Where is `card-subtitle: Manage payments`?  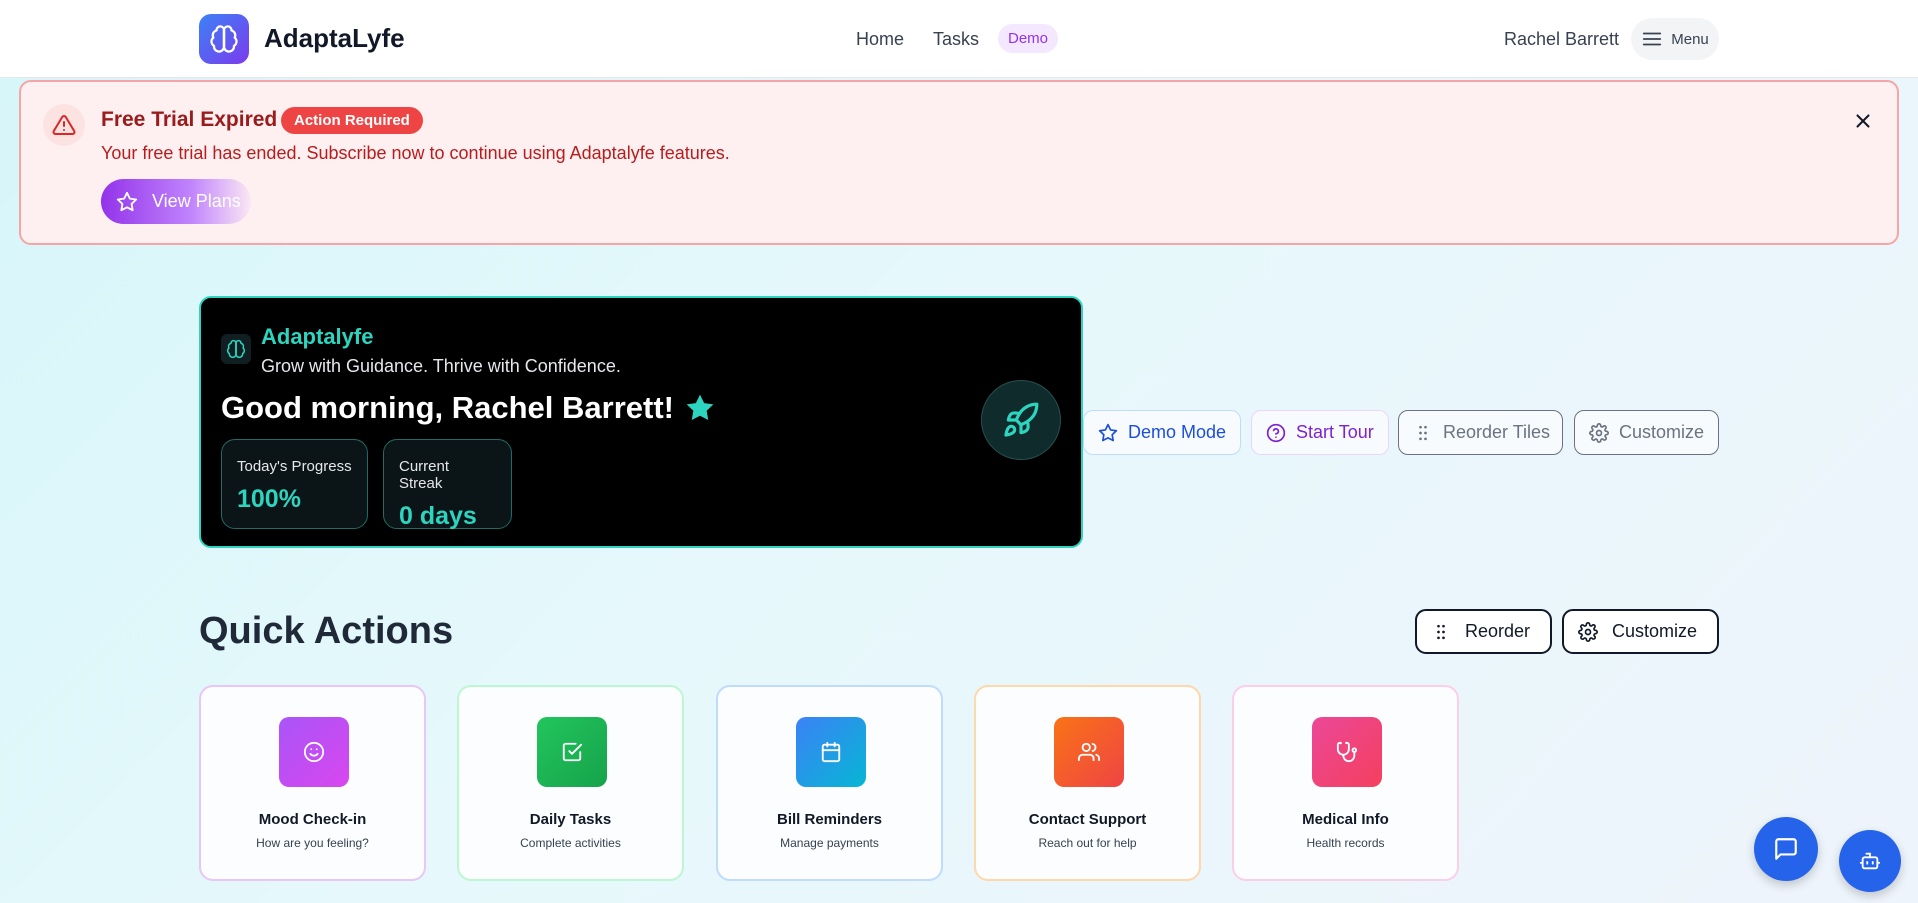 card-subtitle: Manage payments is located at coordinates (829, 843).